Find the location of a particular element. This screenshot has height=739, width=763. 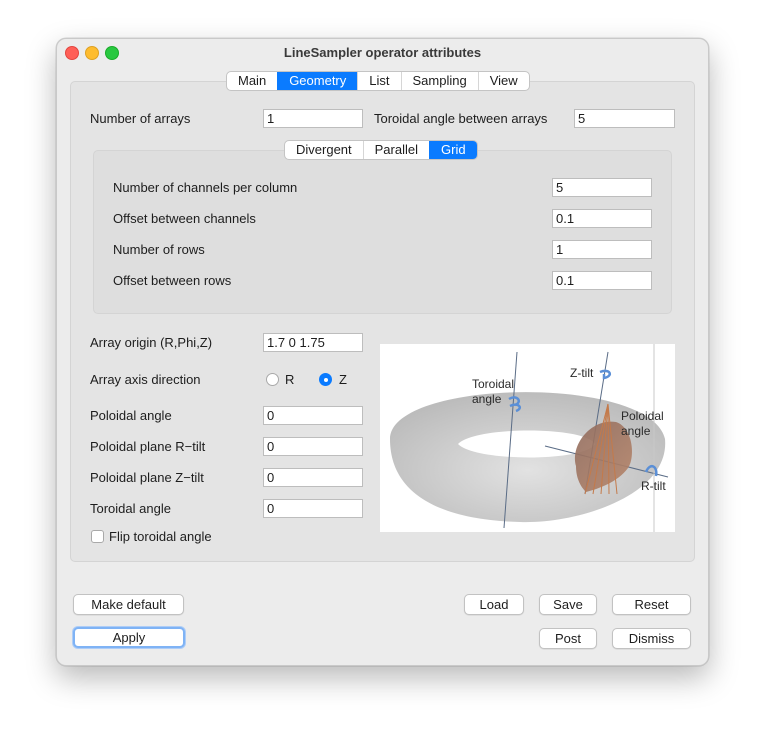

tab-view: View is located at coordinates (503, 81).